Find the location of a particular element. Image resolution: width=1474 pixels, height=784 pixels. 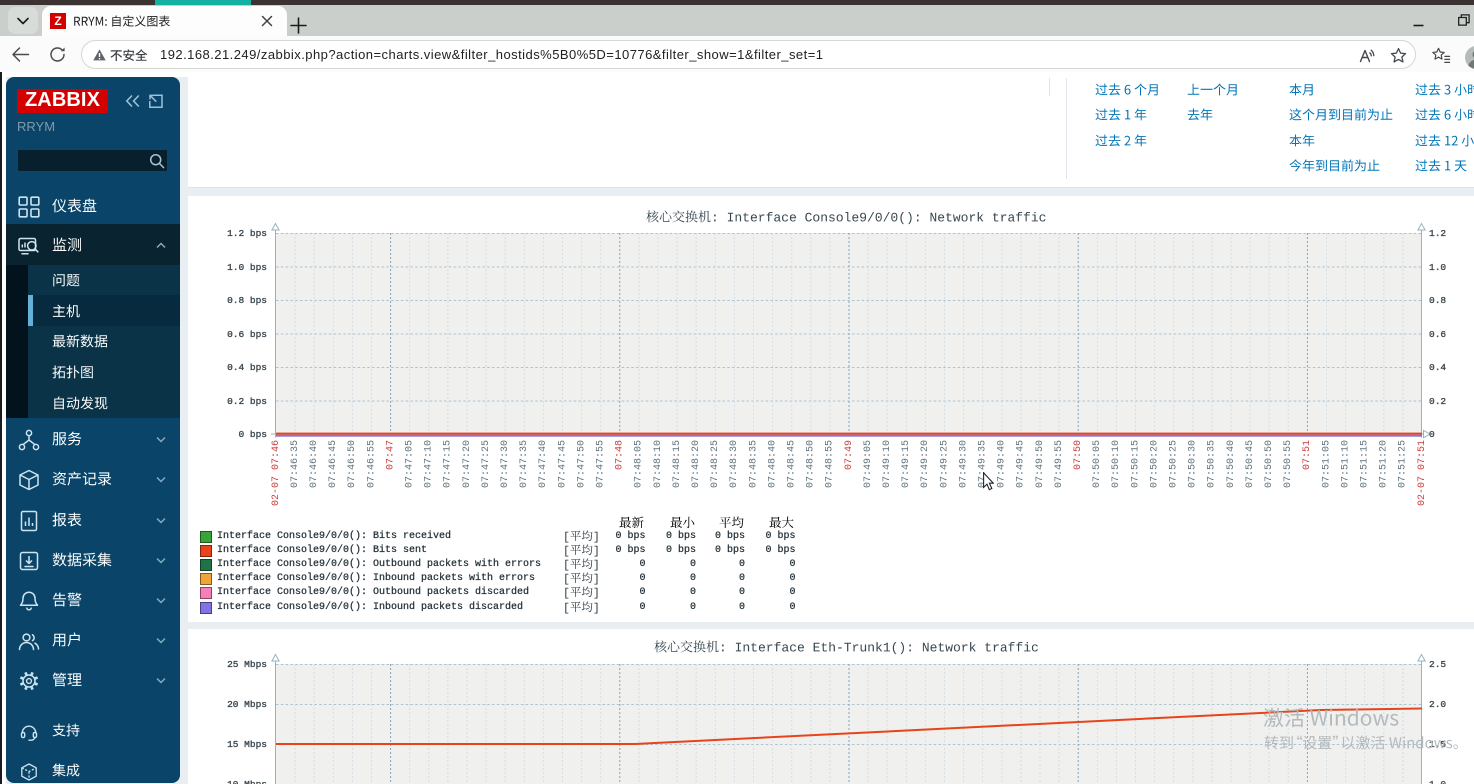

sidebar-subitem-problems is located at coordinates (104, 280).